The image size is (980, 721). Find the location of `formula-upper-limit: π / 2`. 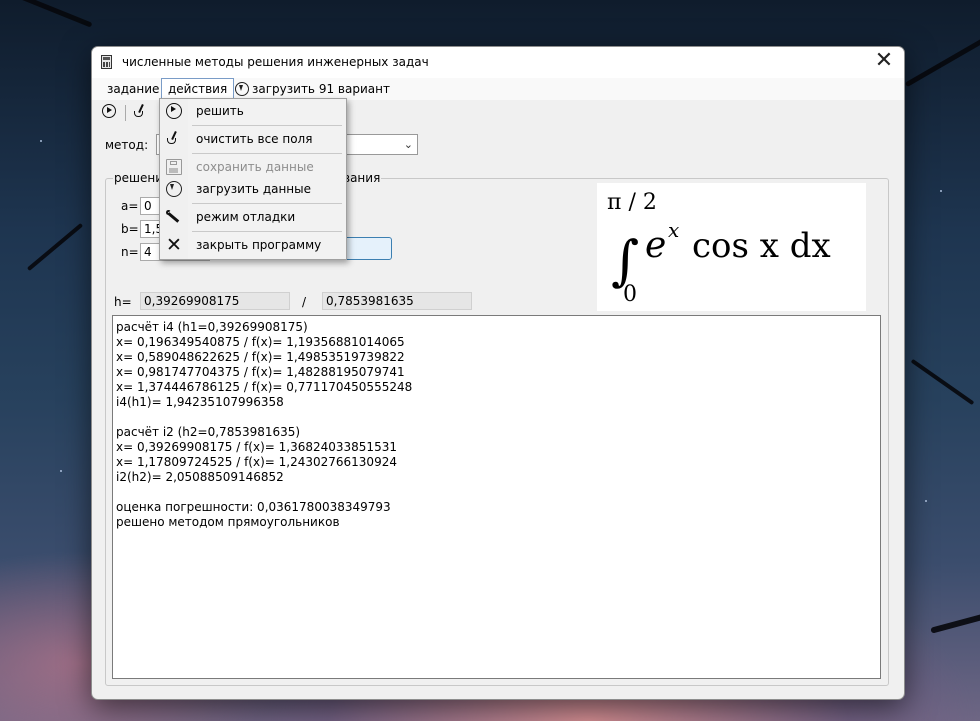

formula-upper-limit: π / 2 is located at coordinates (632, 202).